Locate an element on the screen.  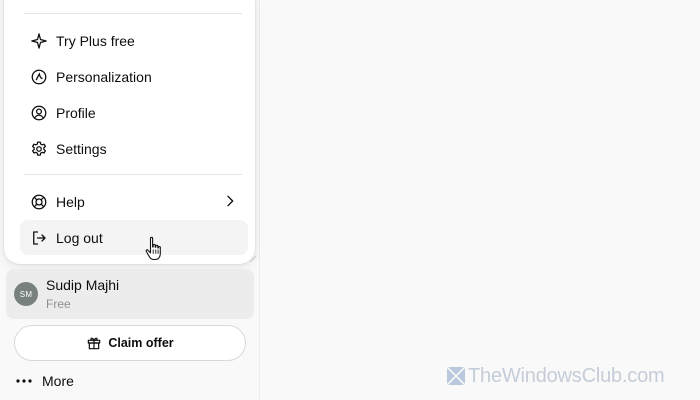
ellipsis-icon is located at coordinates (24, 381).